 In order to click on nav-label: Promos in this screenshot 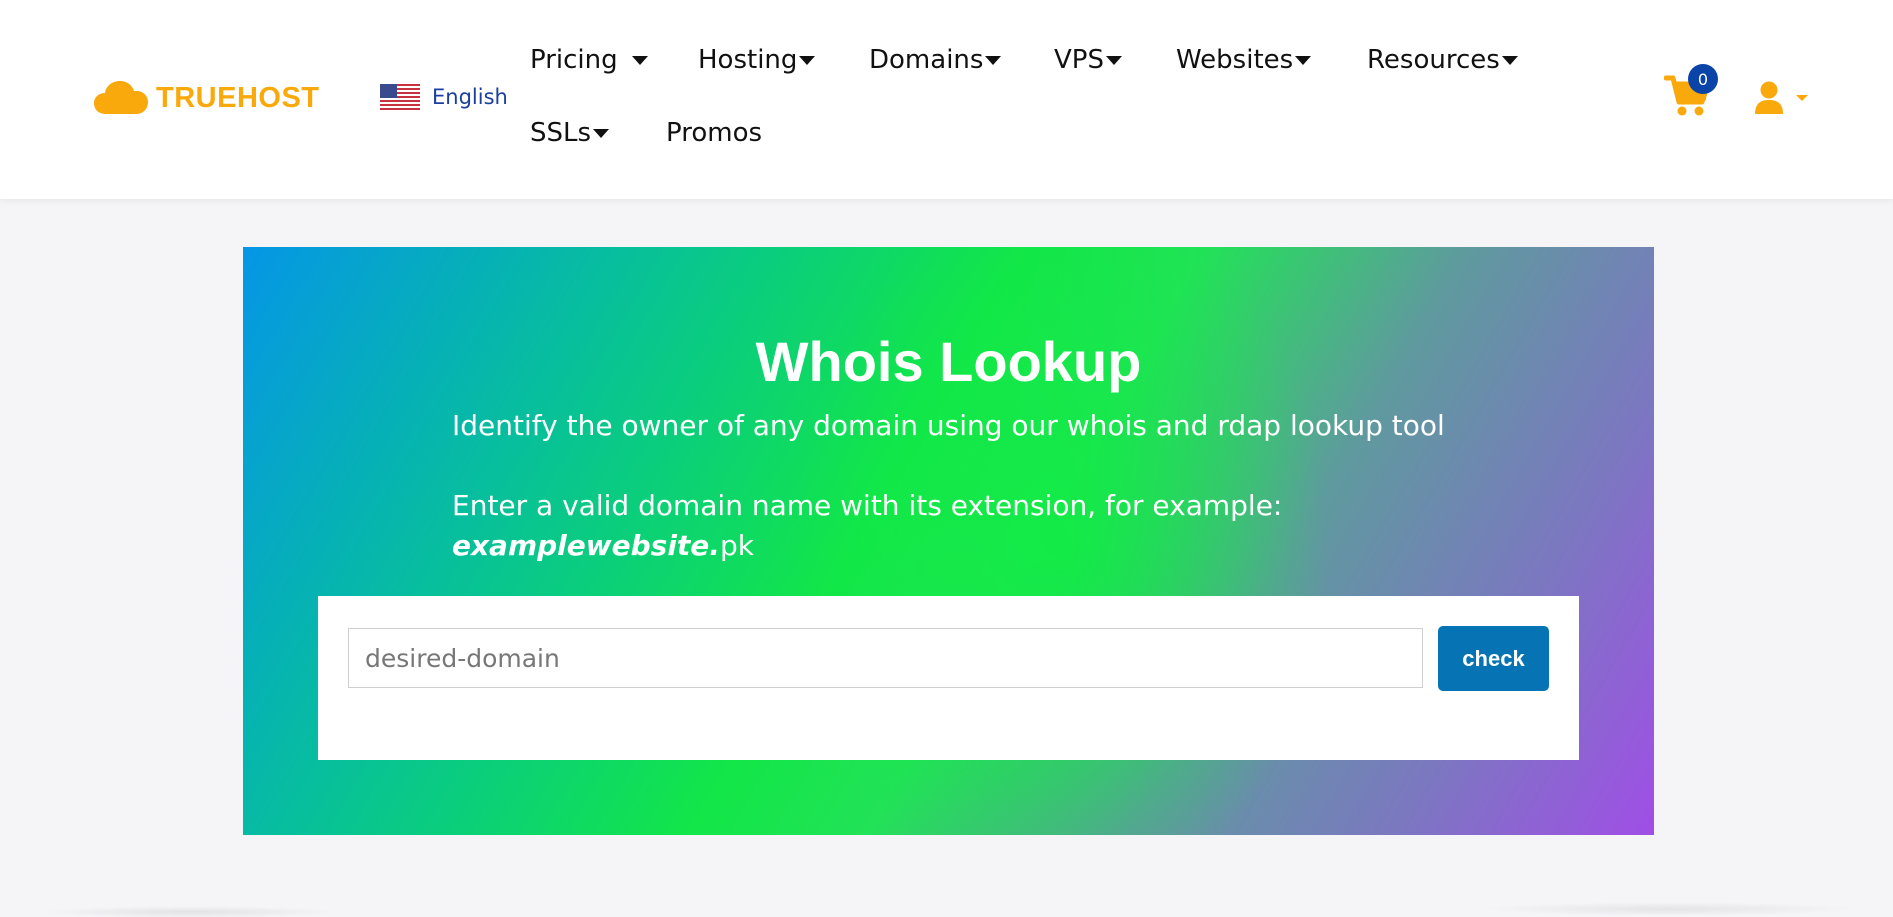, I will do `click(714, 133)`.